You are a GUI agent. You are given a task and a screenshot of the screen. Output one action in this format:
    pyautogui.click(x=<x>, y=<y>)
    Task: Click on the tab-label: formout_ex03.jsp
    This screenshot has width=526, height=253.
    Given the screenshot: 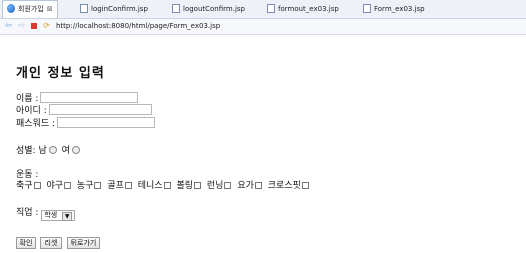 What is the action you would take?
    pyautogui.click(x=308, y=9)
    